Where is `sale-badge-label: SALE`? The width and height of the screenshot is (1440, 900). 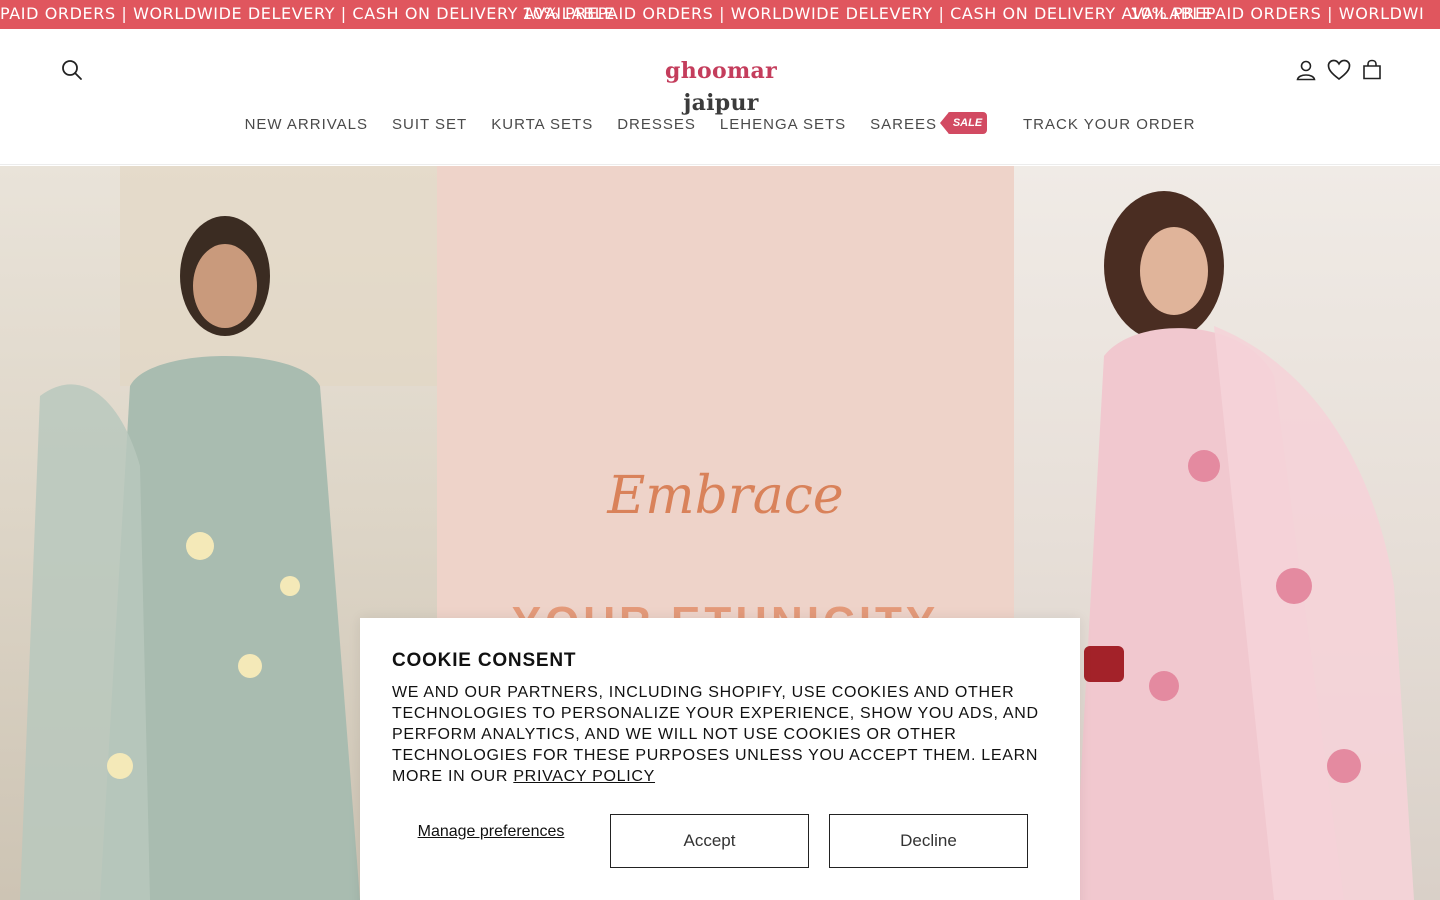
sale-badge-label: SALE is located at coordinates (967, 123).